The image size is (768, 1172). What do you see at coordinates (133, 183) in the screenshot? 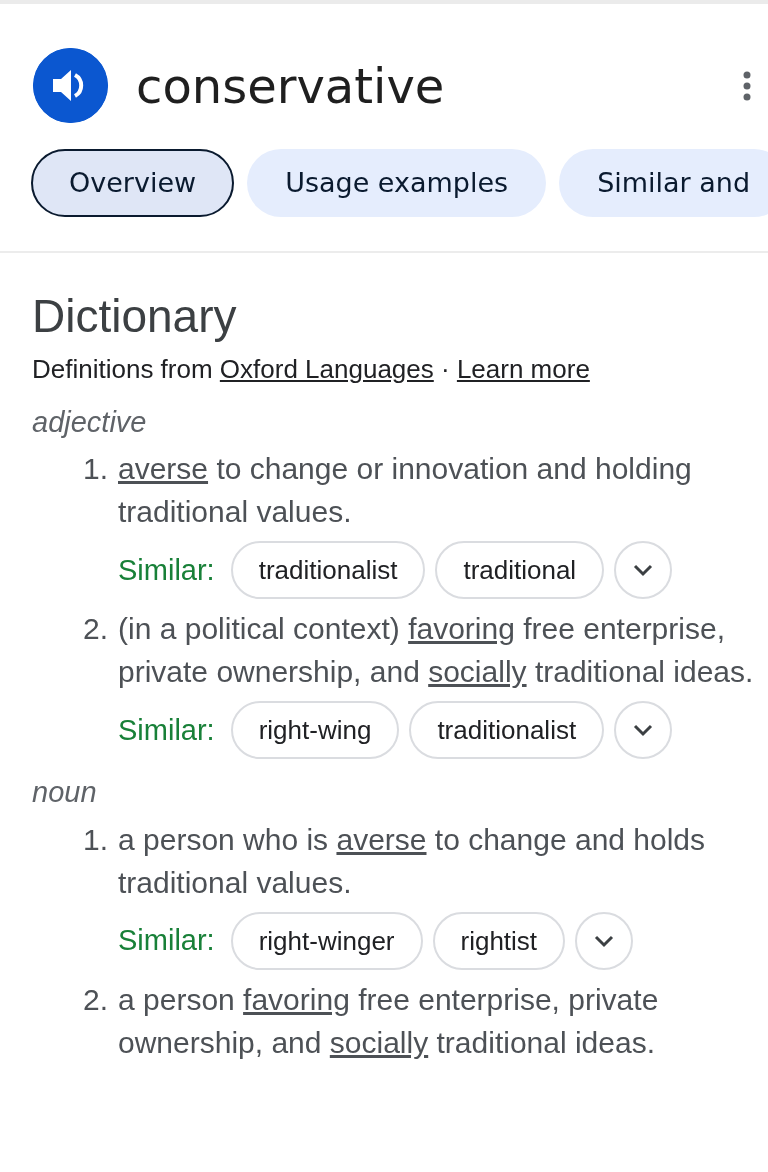
I see `tab: Overview` at bounding box center [133, 183].